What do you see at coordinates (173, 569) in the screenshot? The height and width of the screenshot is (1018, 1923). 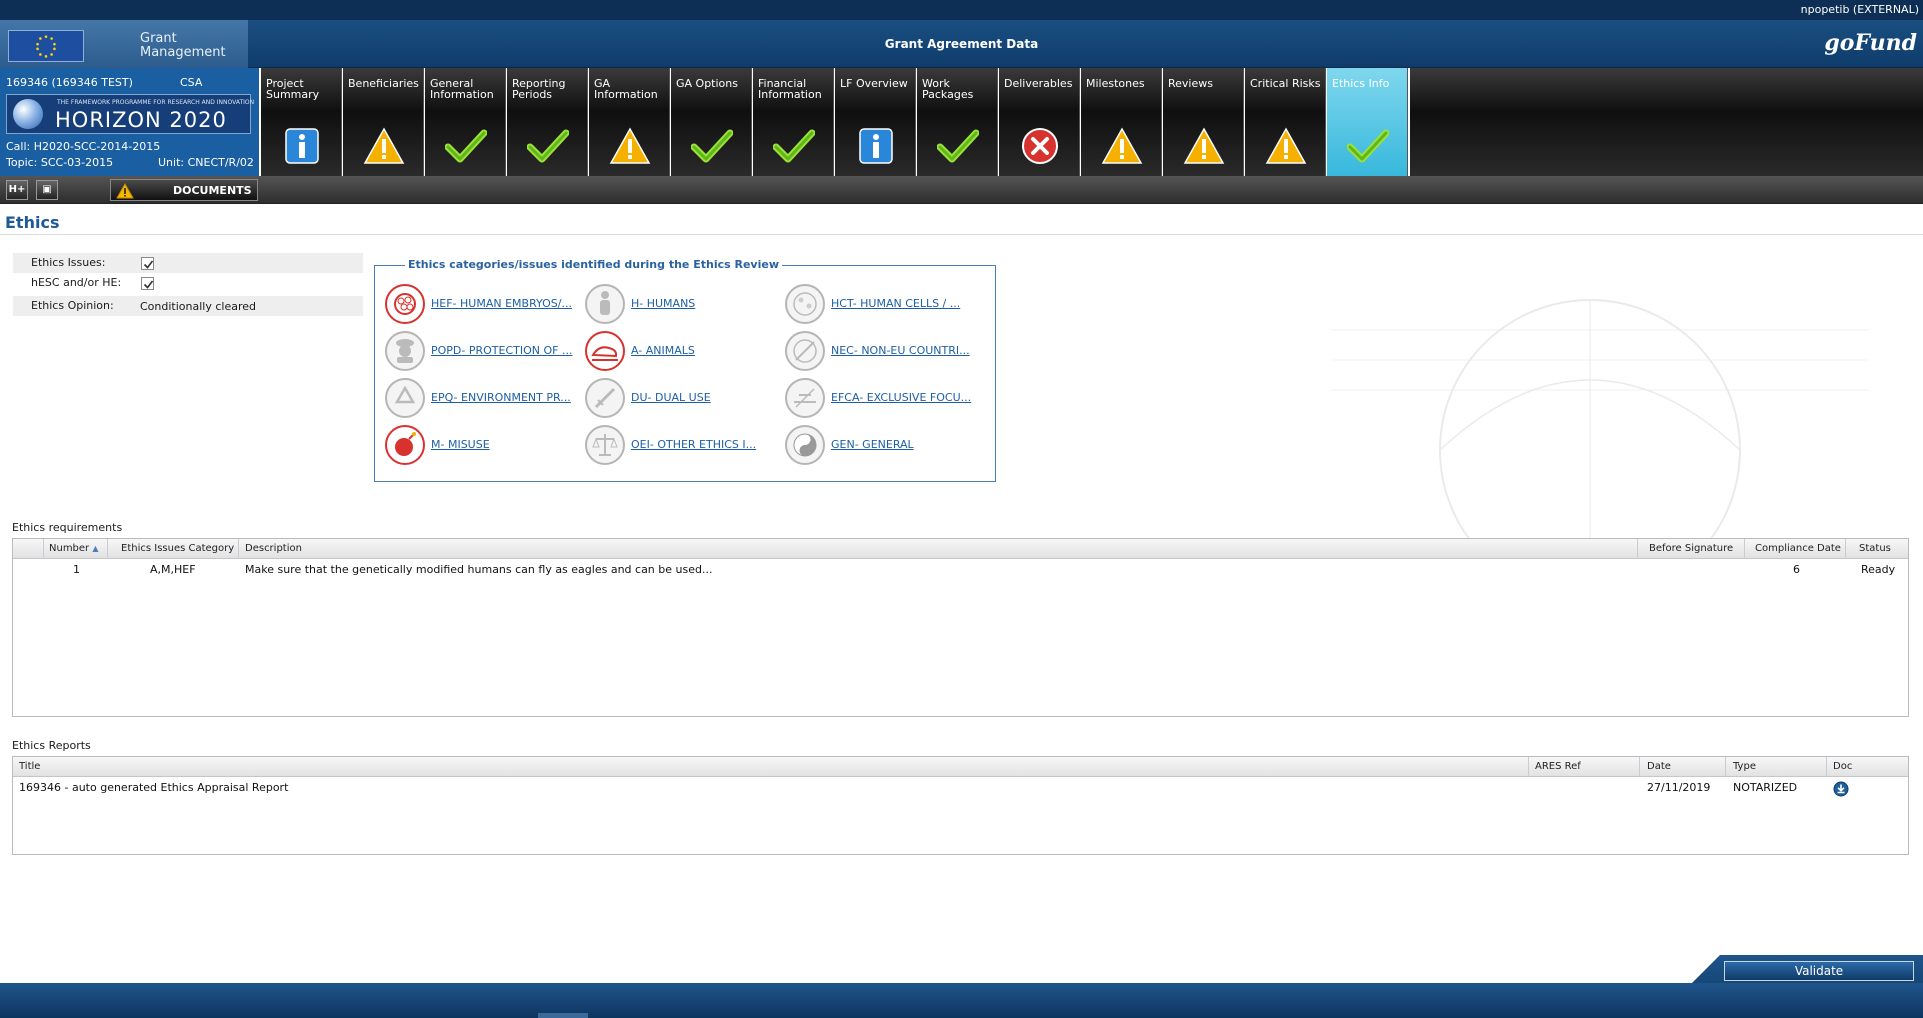 I see `req-category: A,M,HEF` at bounding box center [173, 569].